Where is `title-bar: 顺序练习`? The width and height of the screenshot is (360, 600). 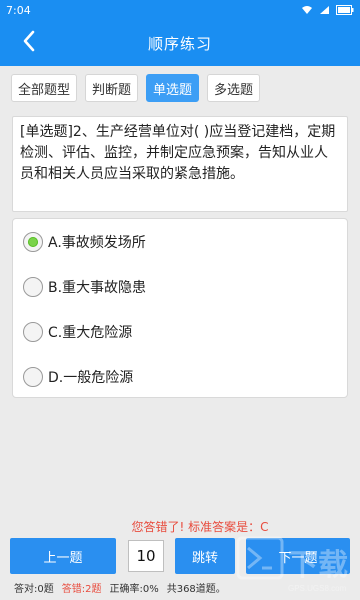 title-bar: 顺序练习 is located at coordinates (180, 43).